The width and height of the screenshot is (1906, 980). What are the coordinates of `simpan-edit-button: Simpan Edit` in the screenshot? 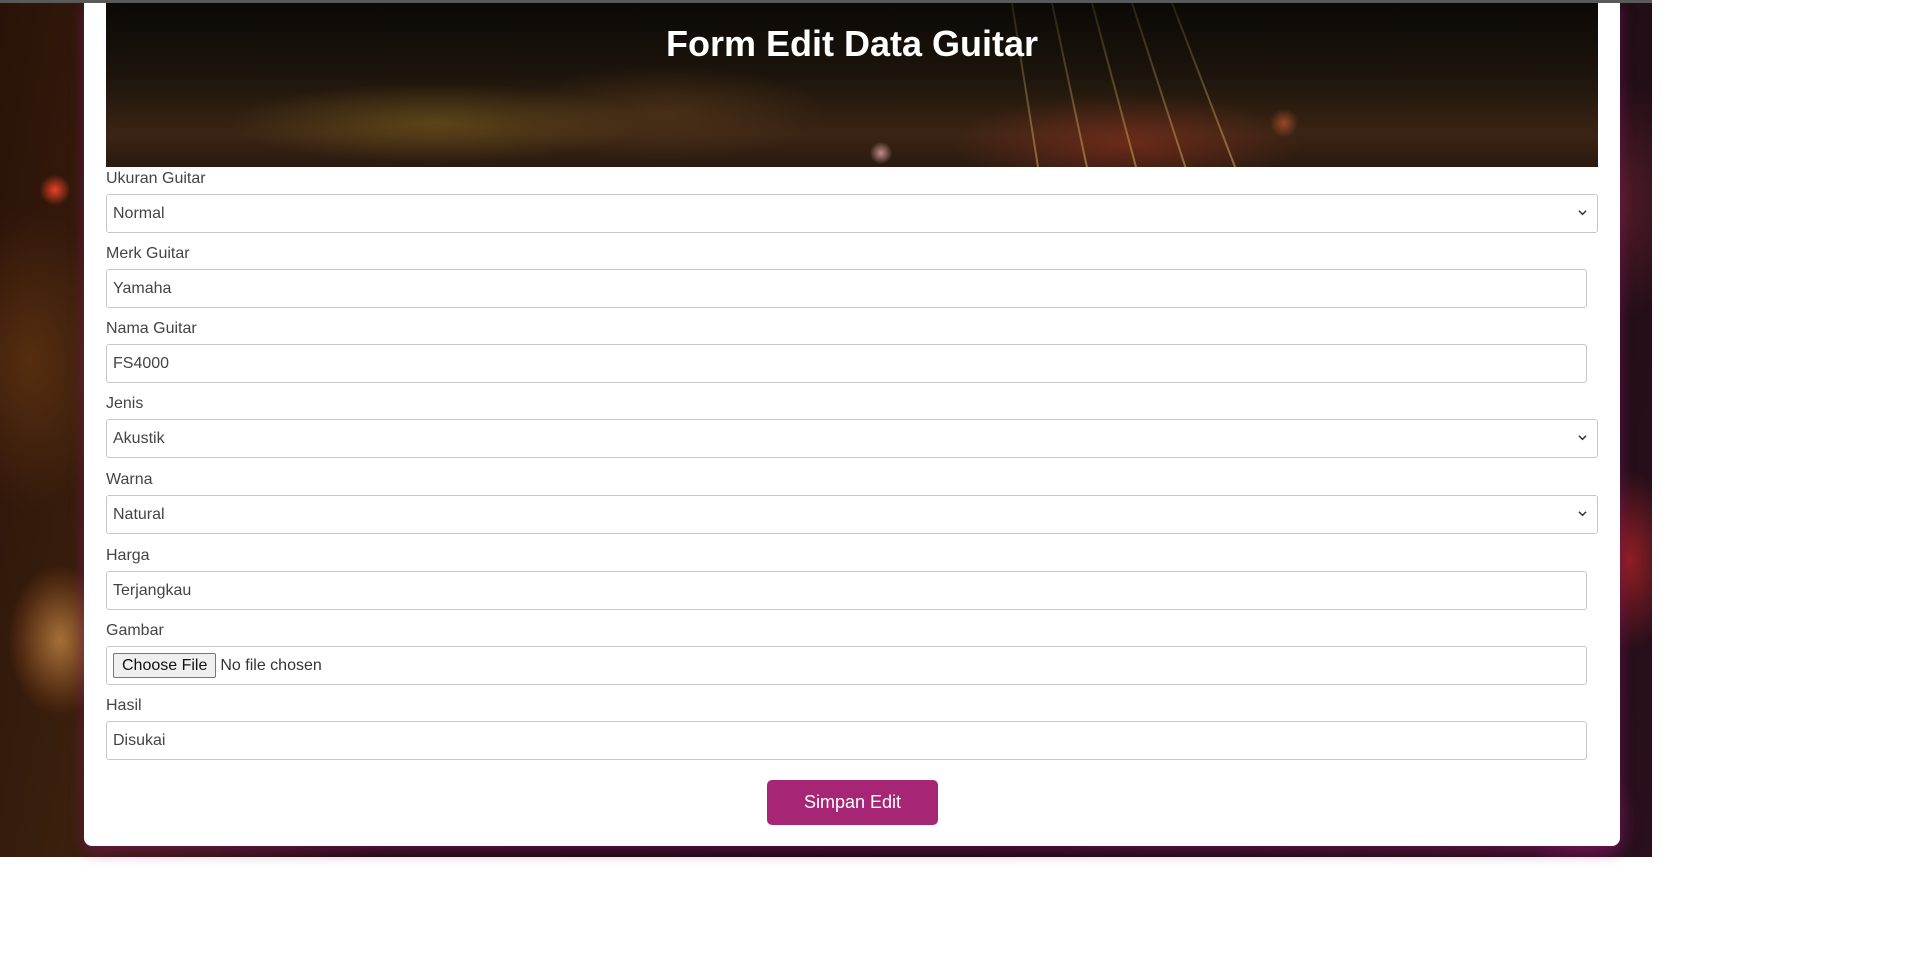 It's located at (852, 802).